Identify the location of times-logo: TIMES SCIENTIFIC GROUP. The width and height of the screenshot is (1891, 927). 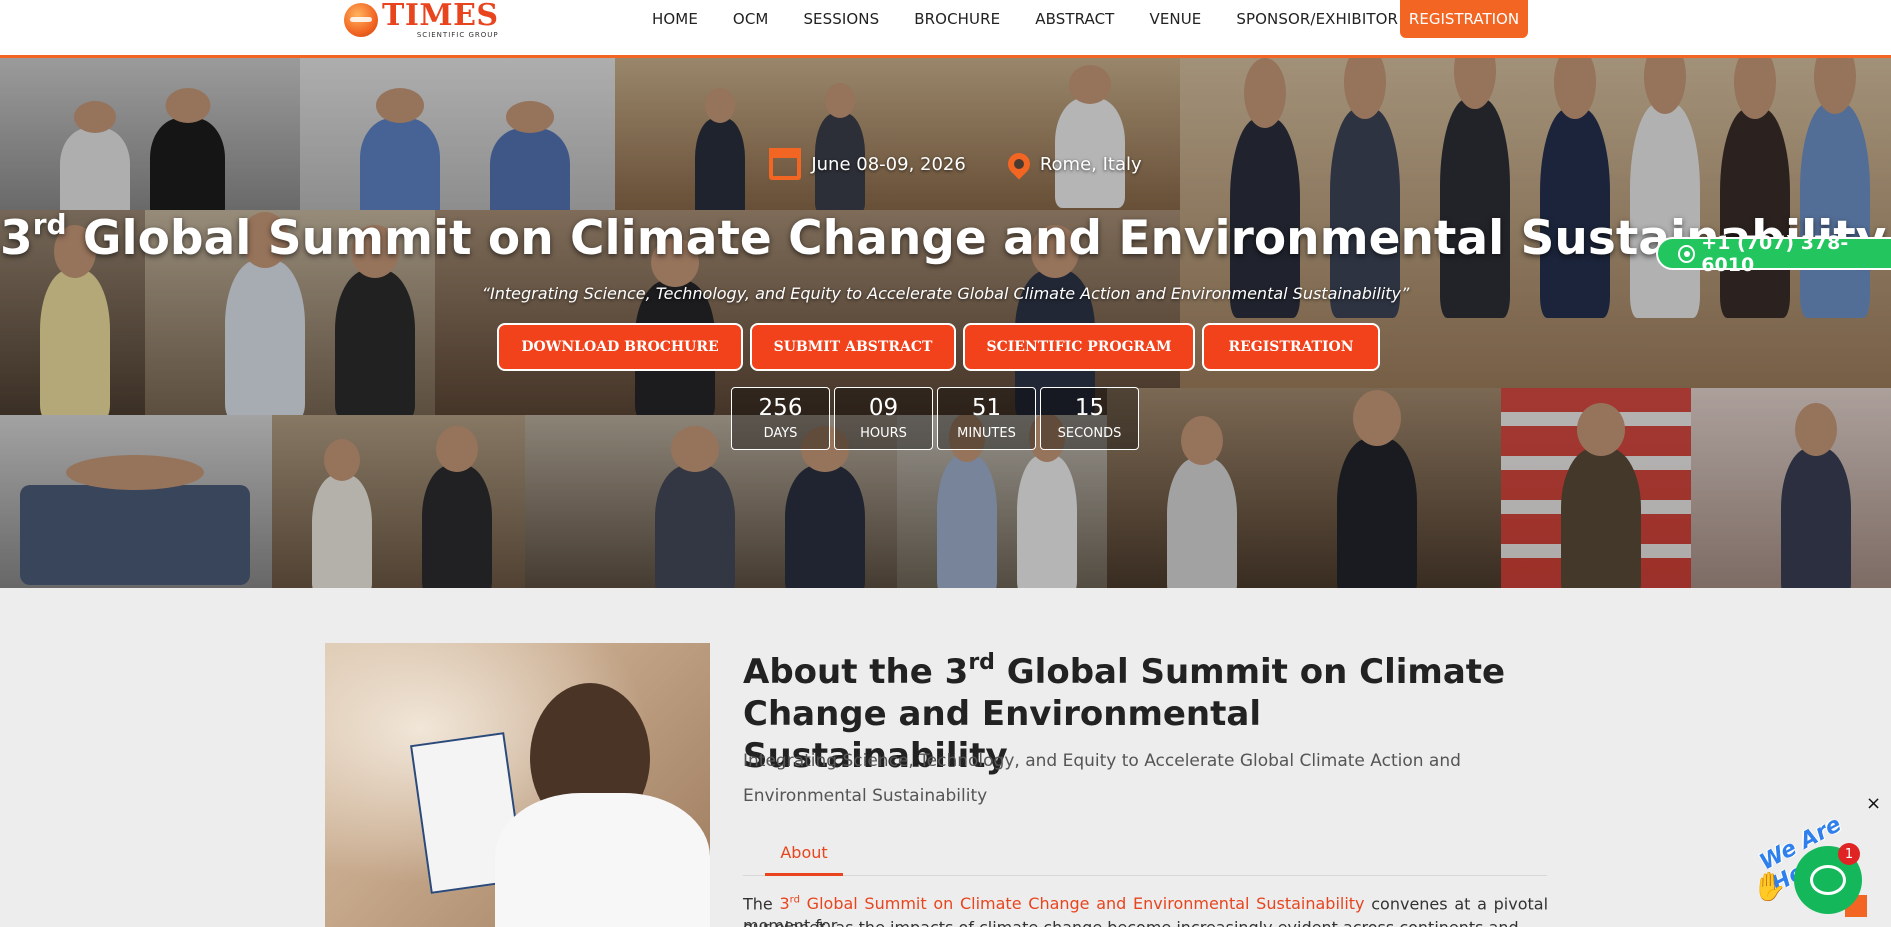
(421, 20).